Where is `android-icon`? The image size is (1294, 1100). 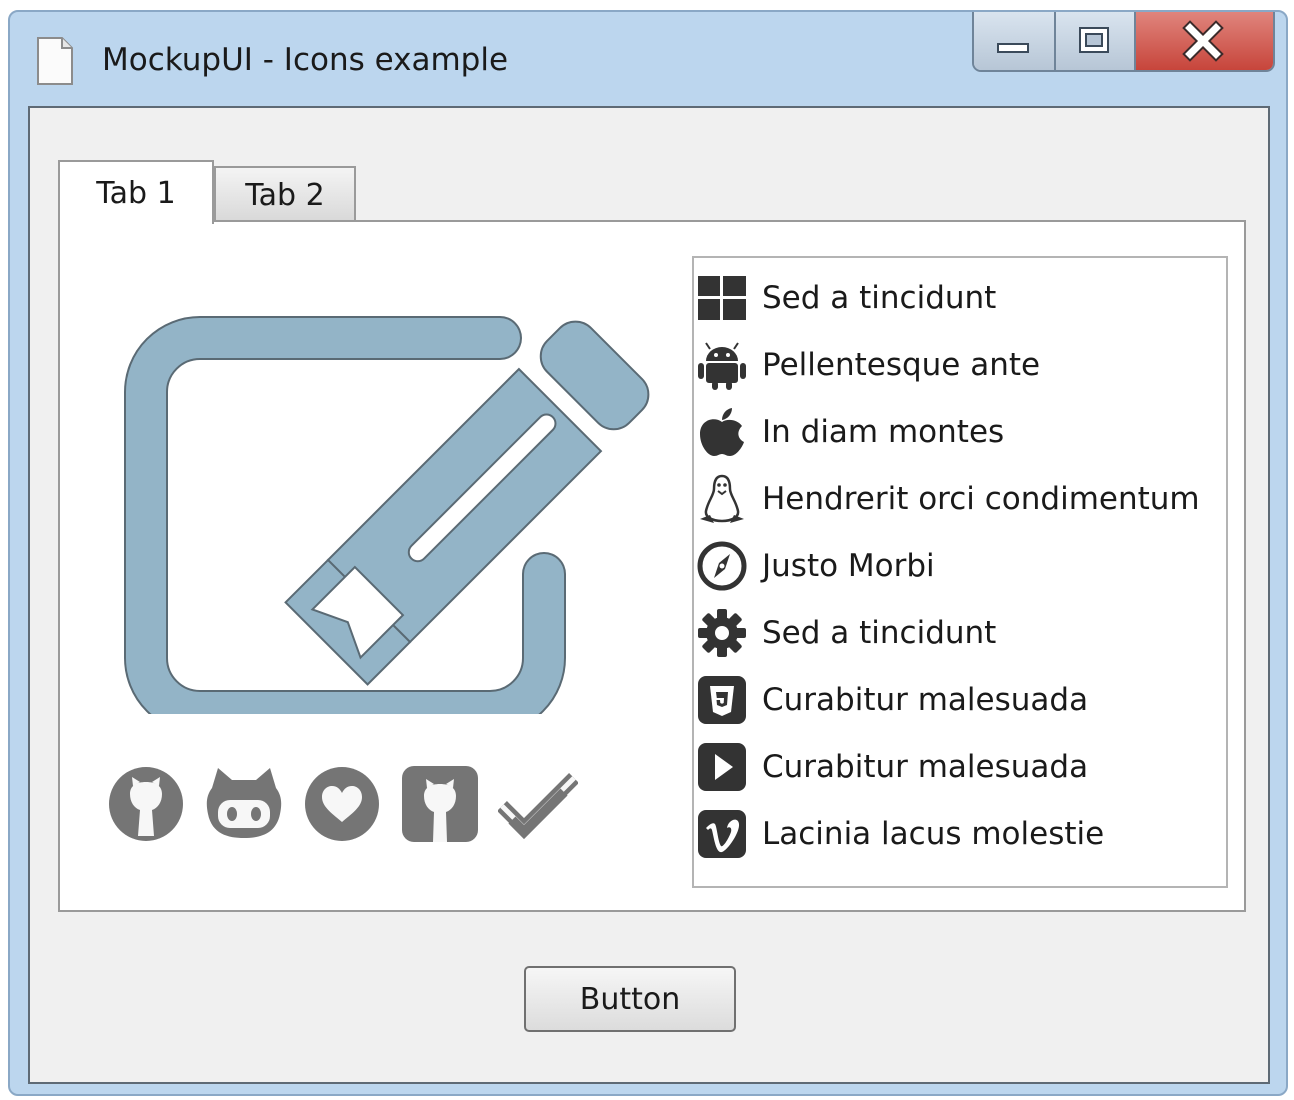 android-icon is located at coordinates (722, 366).